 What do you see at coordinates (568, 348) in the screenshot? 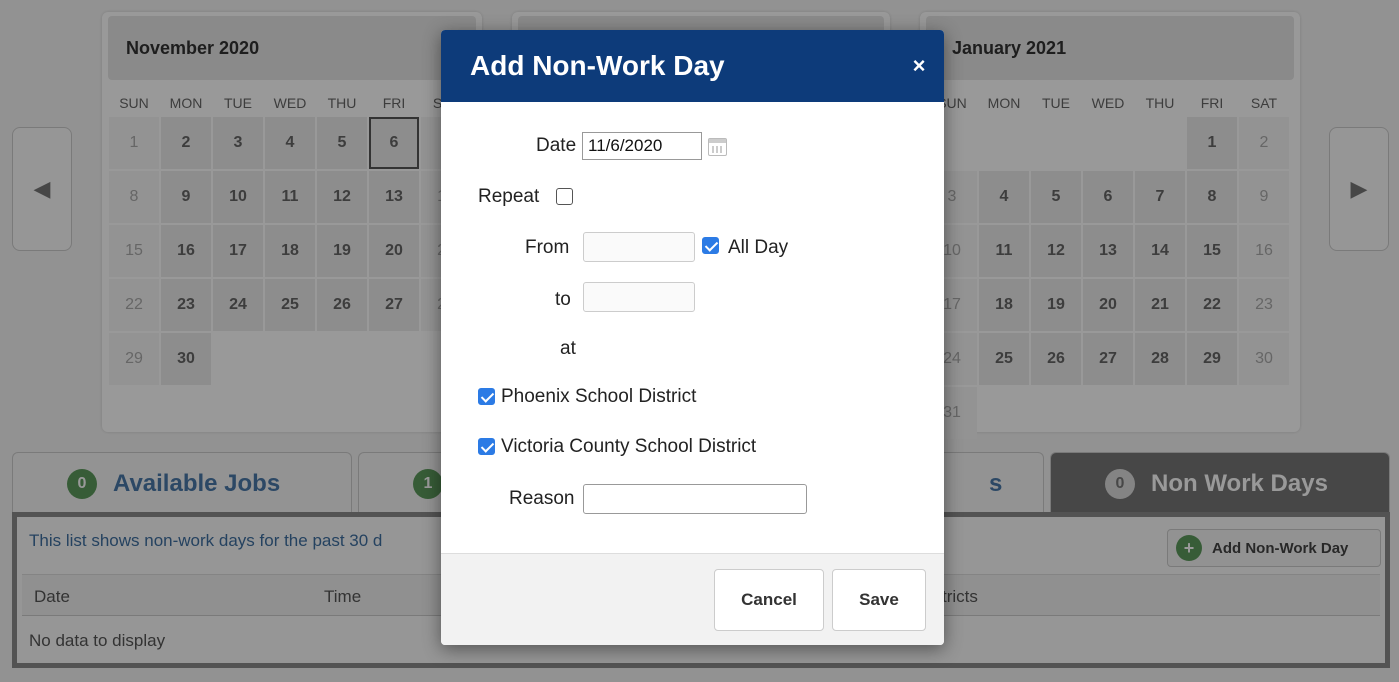
I see `at-label: at` at bounding box center [568, 348].